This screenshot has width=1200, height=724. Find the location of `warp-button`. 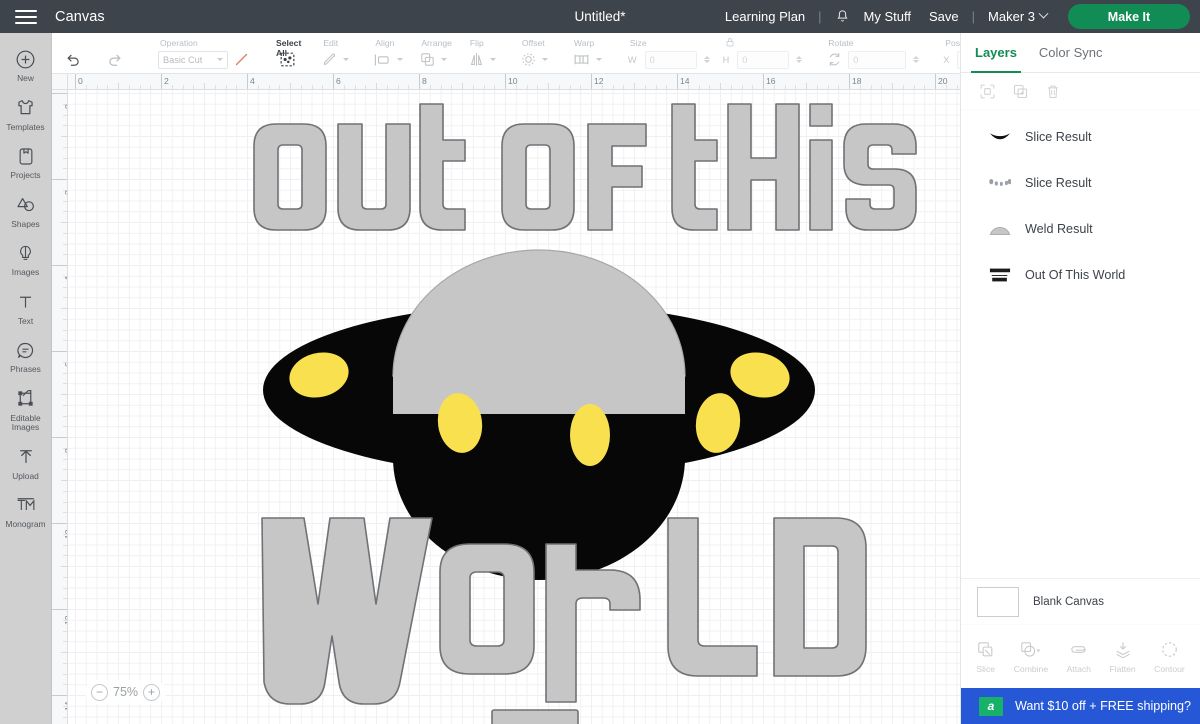

warp-button is located at coordinates (587, 59).